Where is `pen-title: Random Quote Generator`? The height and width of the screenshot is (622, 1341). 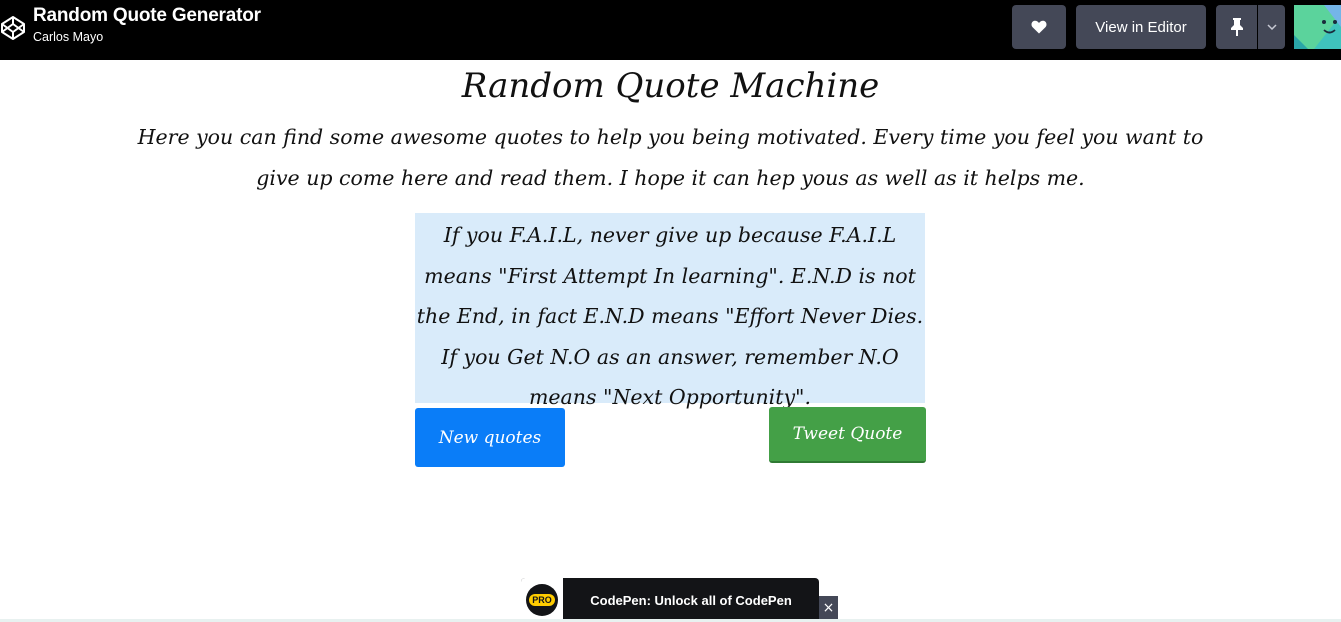 pen-title: Random Quote Generator is located at coordinates (147, 15).